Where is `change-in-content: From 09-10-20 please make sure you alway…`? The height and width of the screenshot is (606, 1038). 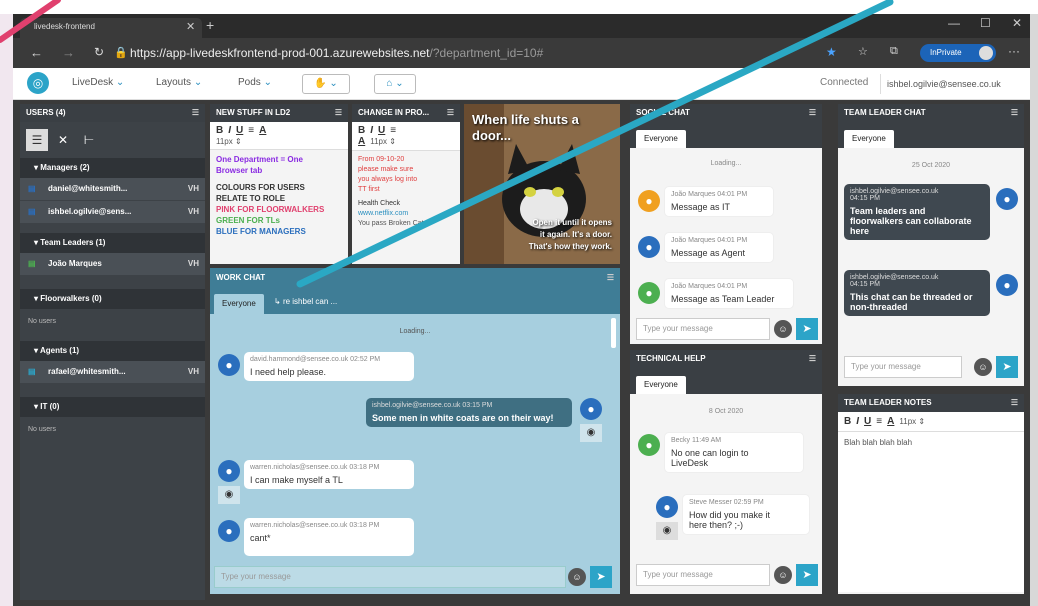 change-in-content: From 09-10-20 please make sure you alway… is located at coordinates (406, 192).